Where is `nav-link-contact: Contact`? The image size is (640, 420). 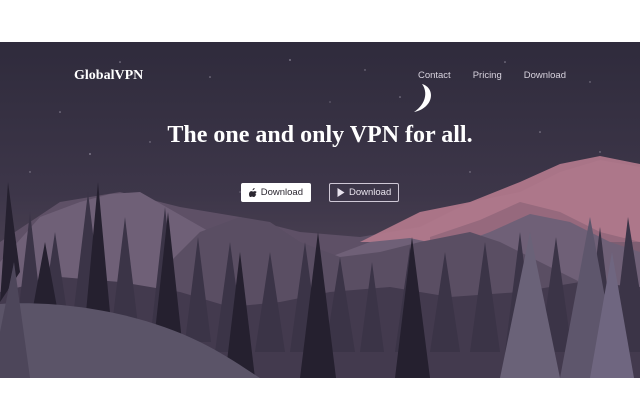 nav-link-contact: Contact is located at coordinates (434, 75).